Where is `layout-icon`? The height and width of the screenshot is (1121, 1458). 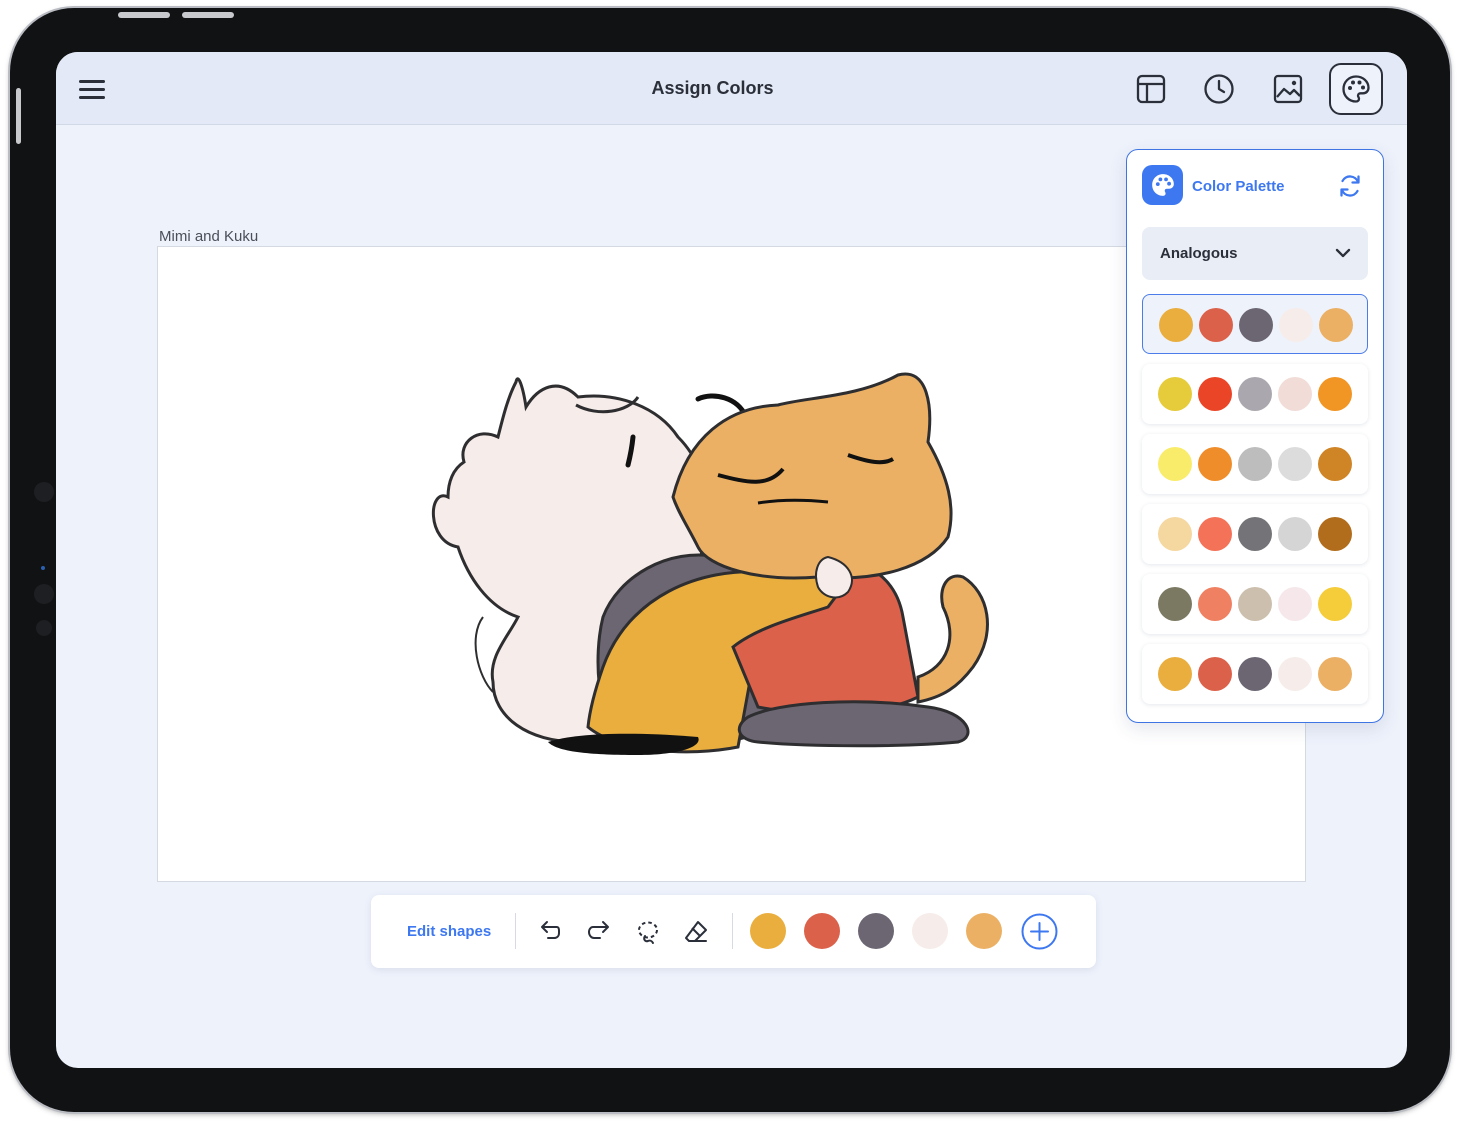
layout-icon is located at coordinates (1151, 89).